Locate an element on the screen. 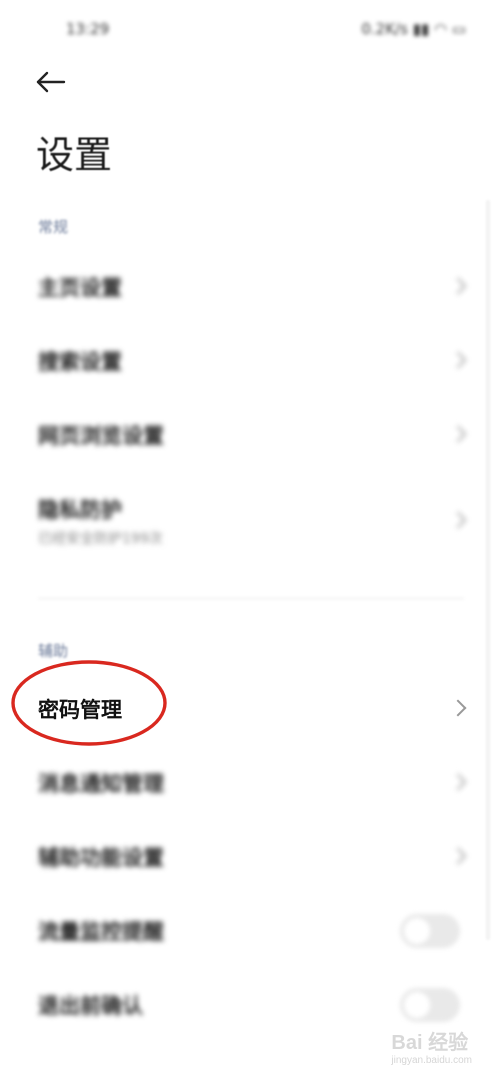 Image resolution: width=500 pixels, height=1084 pixels. status-indicators: 0.2K/s ▮▮ ◠ ▭ is located at coordinates (413, 29).